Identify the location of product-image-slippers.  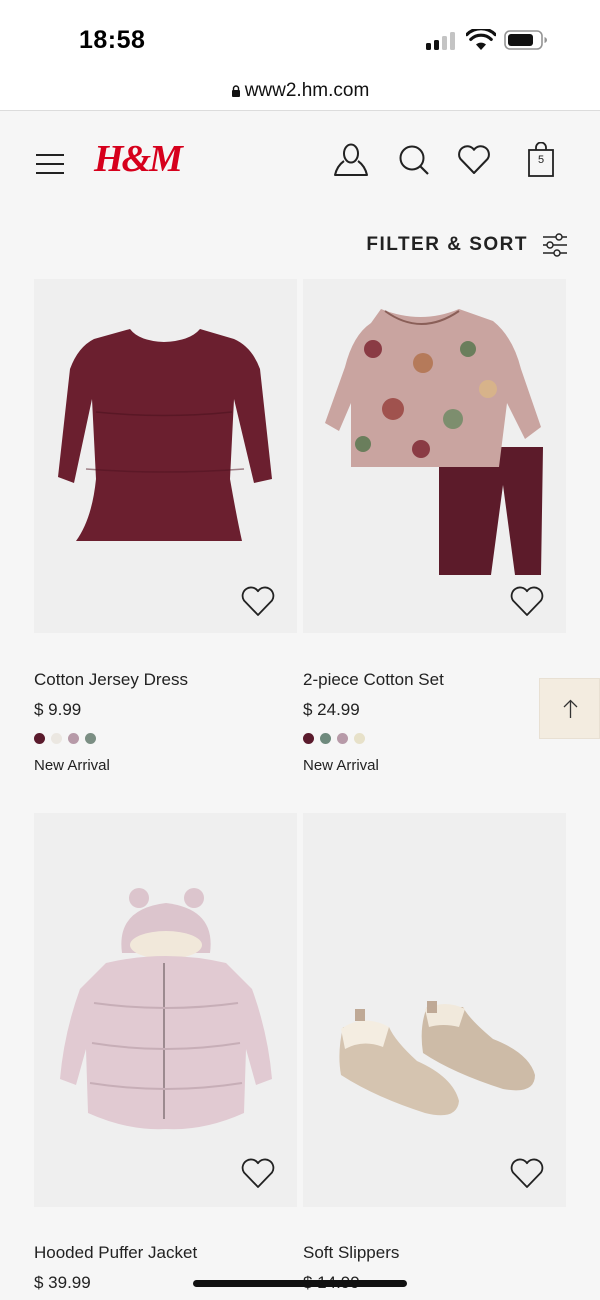
(434, 1010).